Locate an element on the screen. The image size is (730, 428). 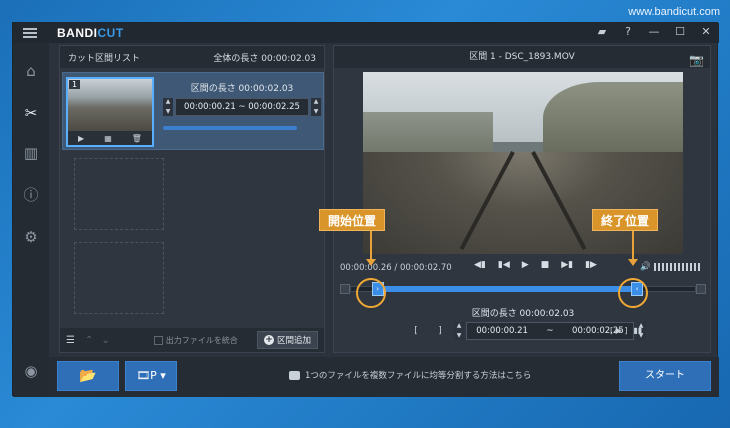
settings-icon: ⚙ is located at coordinates (31, 237).